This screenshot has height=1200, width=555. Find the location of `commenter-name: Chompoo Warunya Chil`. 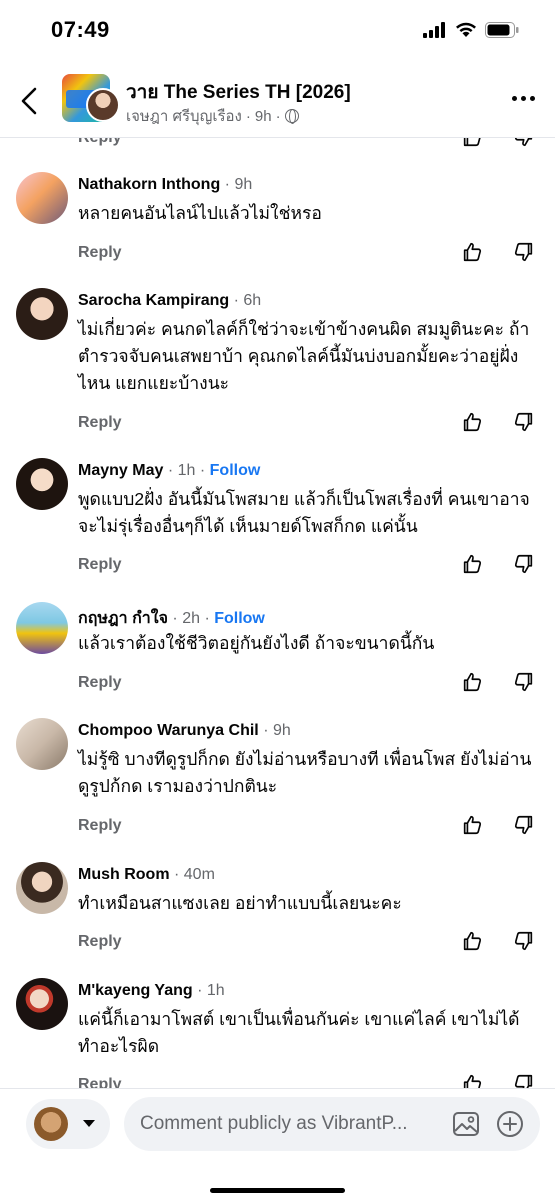

commenter-name: Chompoo Warunya Chil is located at coordinates (168, 730).